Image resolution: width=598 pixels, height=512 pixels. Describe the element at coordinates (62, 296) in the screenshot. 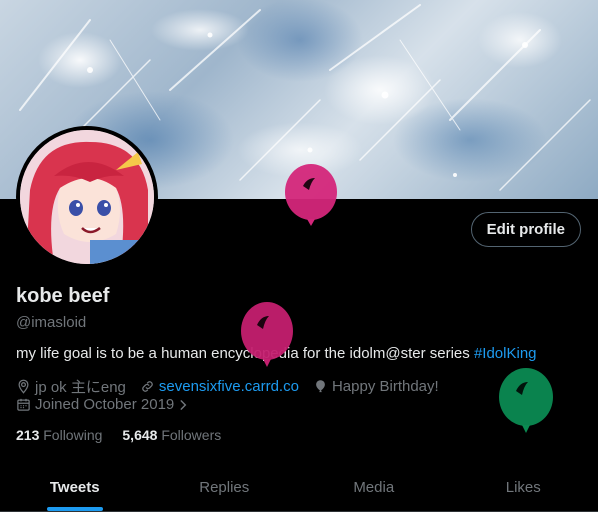

I see `display-name: kobe beef` at that location.